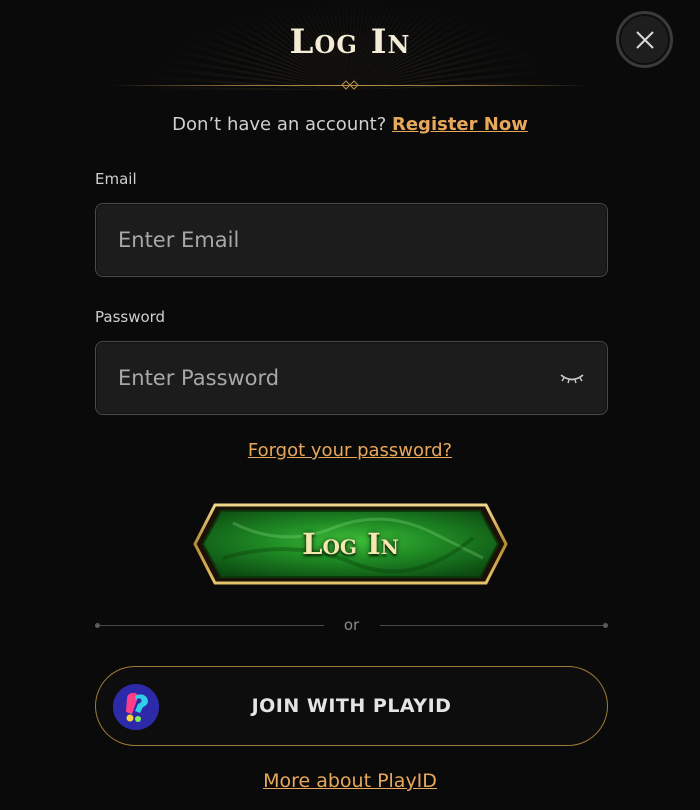  I want to click on join-with-playid-button: JOIN WITH PLAYID, so click(351, 706).